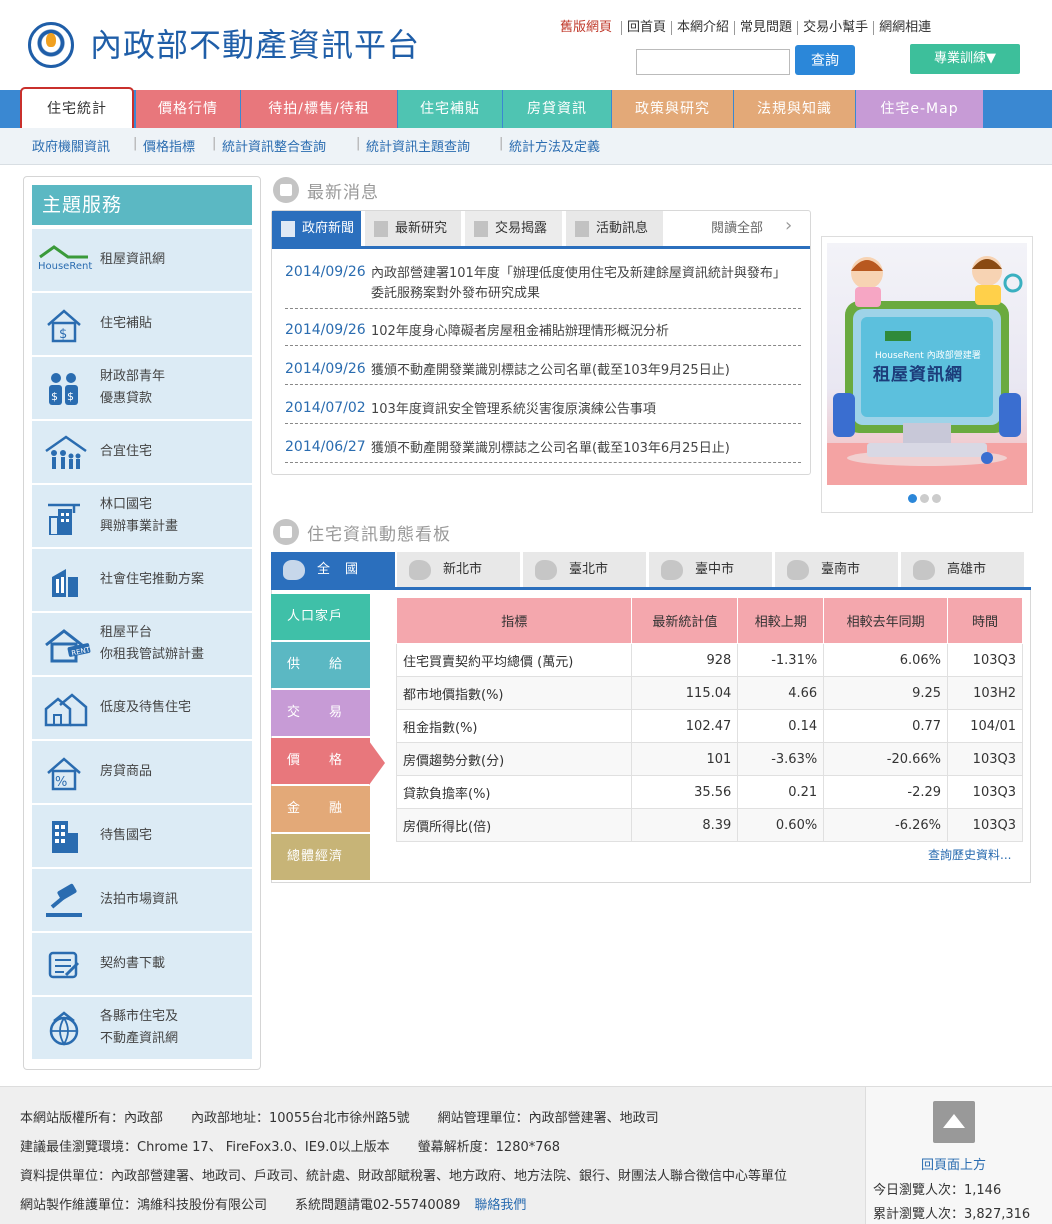  What do you see at coordinates (51, 45) in the screenshot?
I see `ministry-emblem-icon` at bounding box center [51, 45].